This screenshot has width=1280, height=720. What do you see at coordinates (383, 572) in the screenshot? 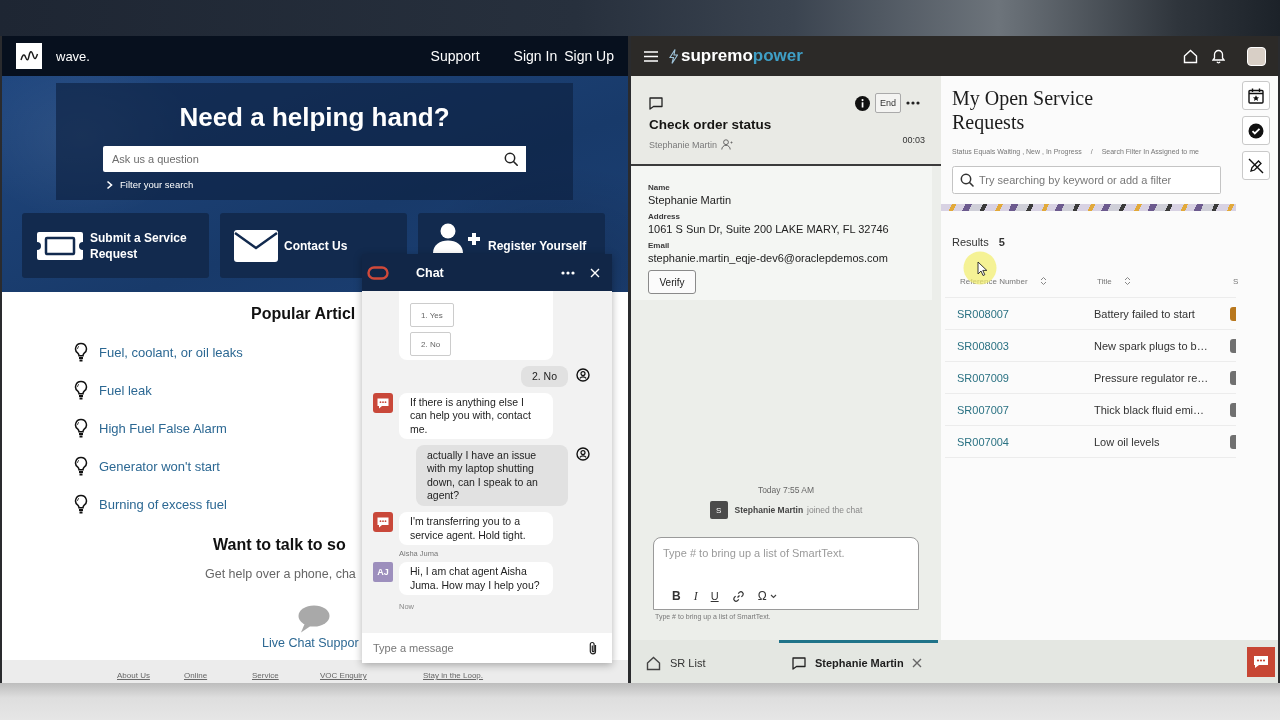
I see `agent-avatar: AJ` at bounding box center [383, 572].